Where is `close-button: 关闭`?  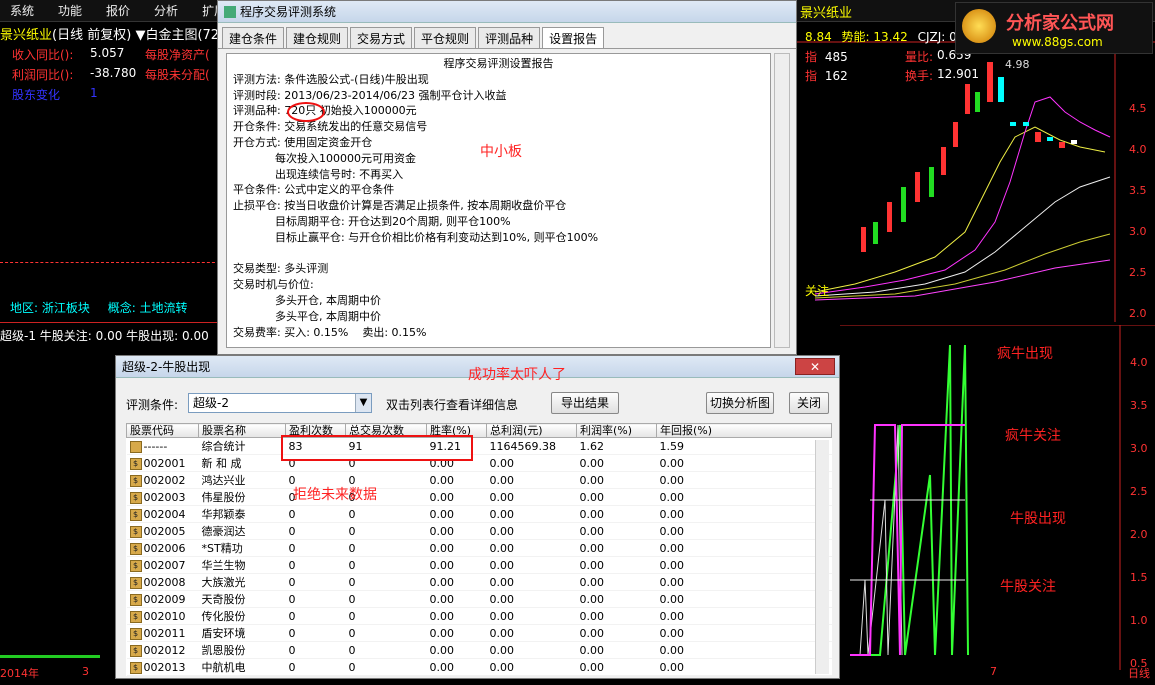 close-button: 关闭 is located at coordinates (809, 403).